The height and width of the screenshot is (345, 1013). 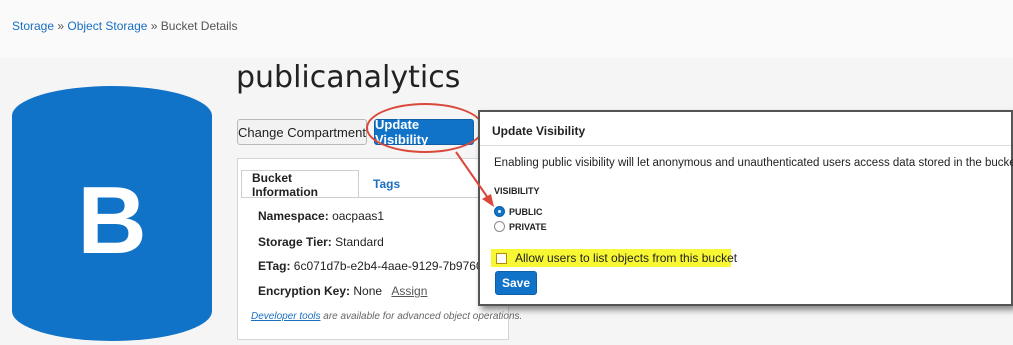 I want to click on annotation-arrow, so click(x=474, y=179).